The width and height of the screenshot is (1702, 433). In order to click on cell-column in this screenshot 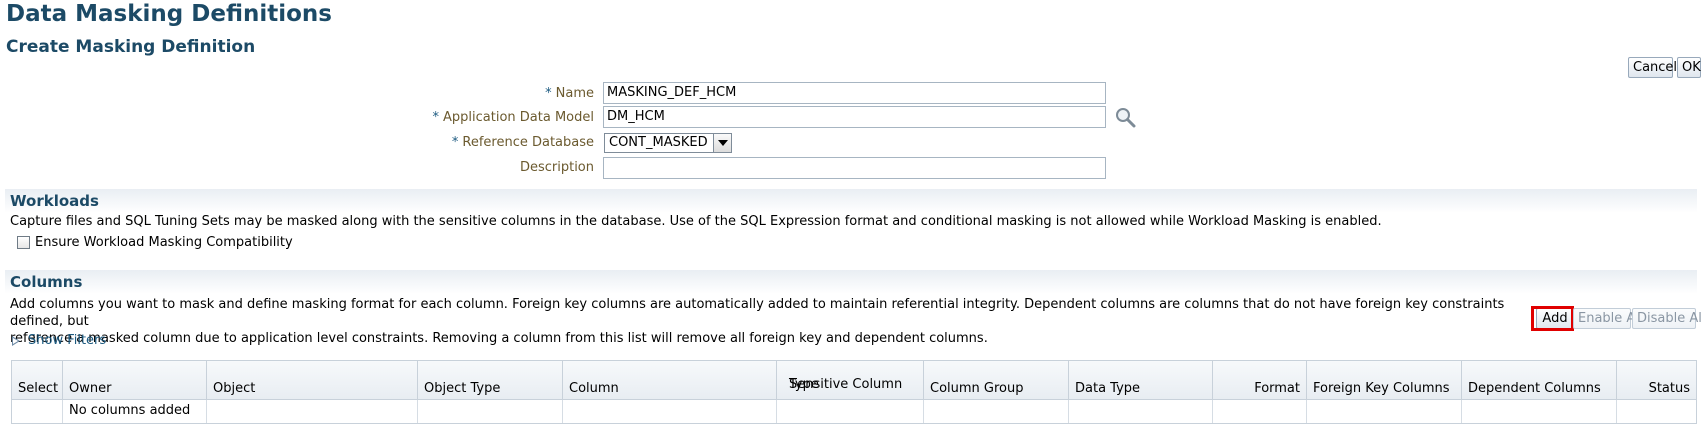, I will do `click(670, 411)`.